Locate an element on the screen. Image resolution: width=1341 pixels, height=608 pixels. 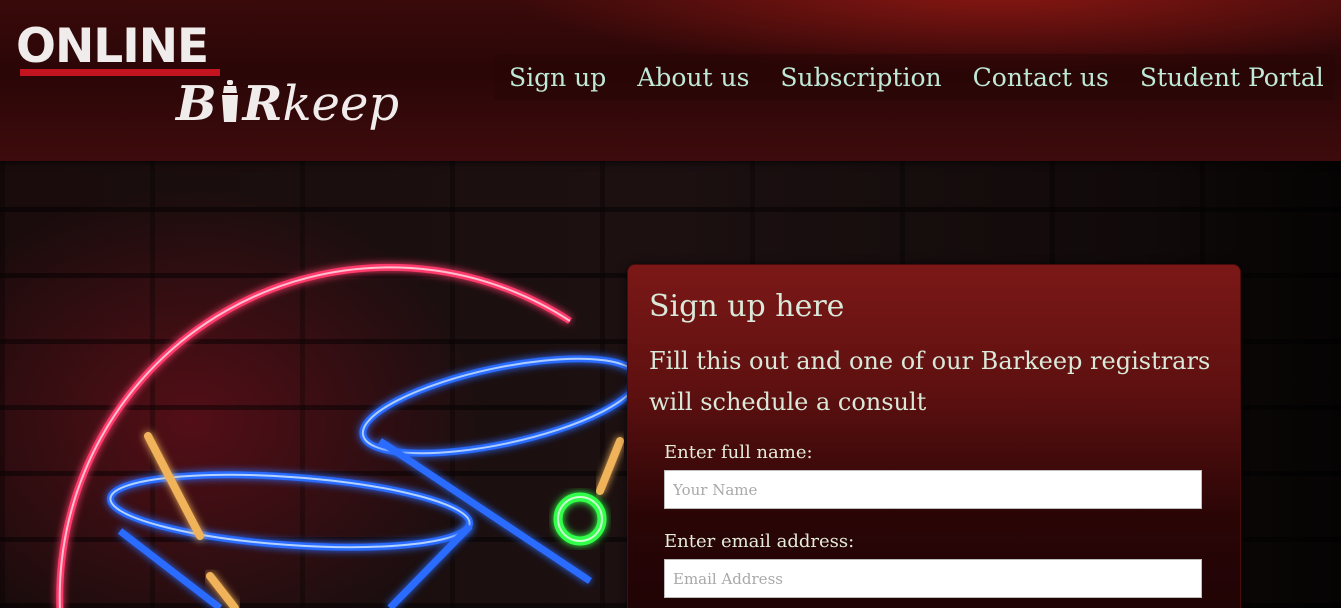
nav-student-portal: Student Portal is located at coordinates (1232, 77).